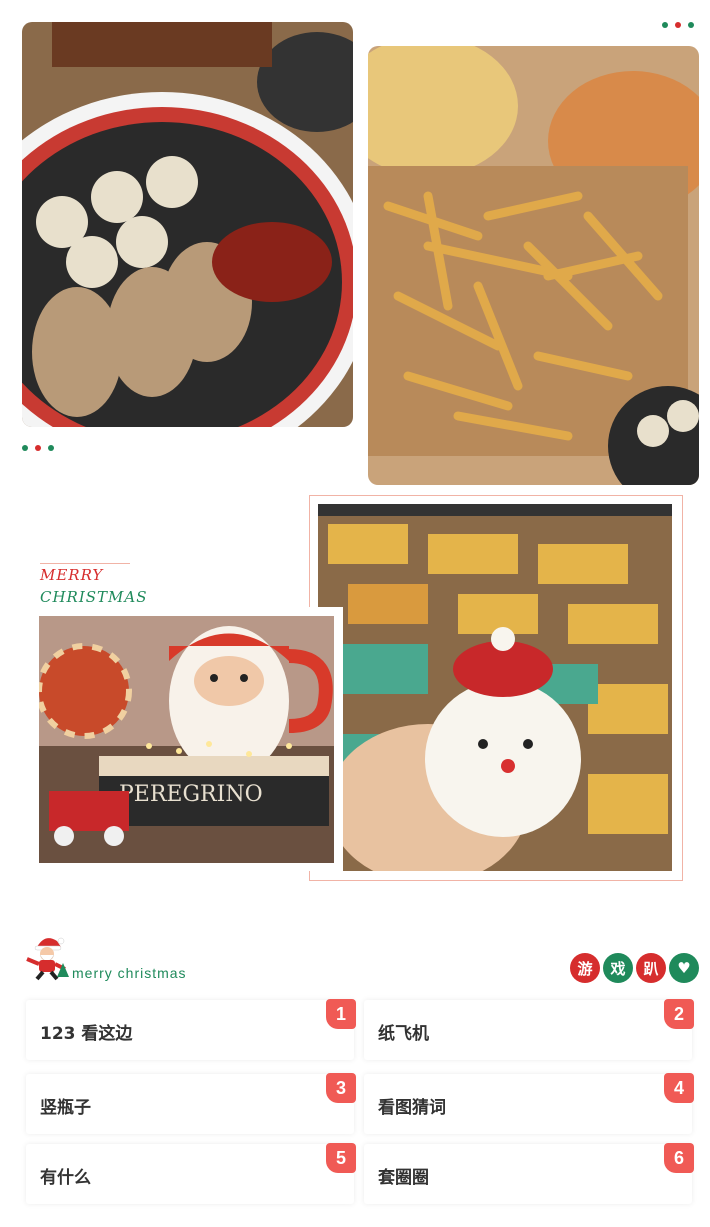  Describe the element at coordinates (678, 25) in the screenshot. I see `decorative-dots-top` at that location.